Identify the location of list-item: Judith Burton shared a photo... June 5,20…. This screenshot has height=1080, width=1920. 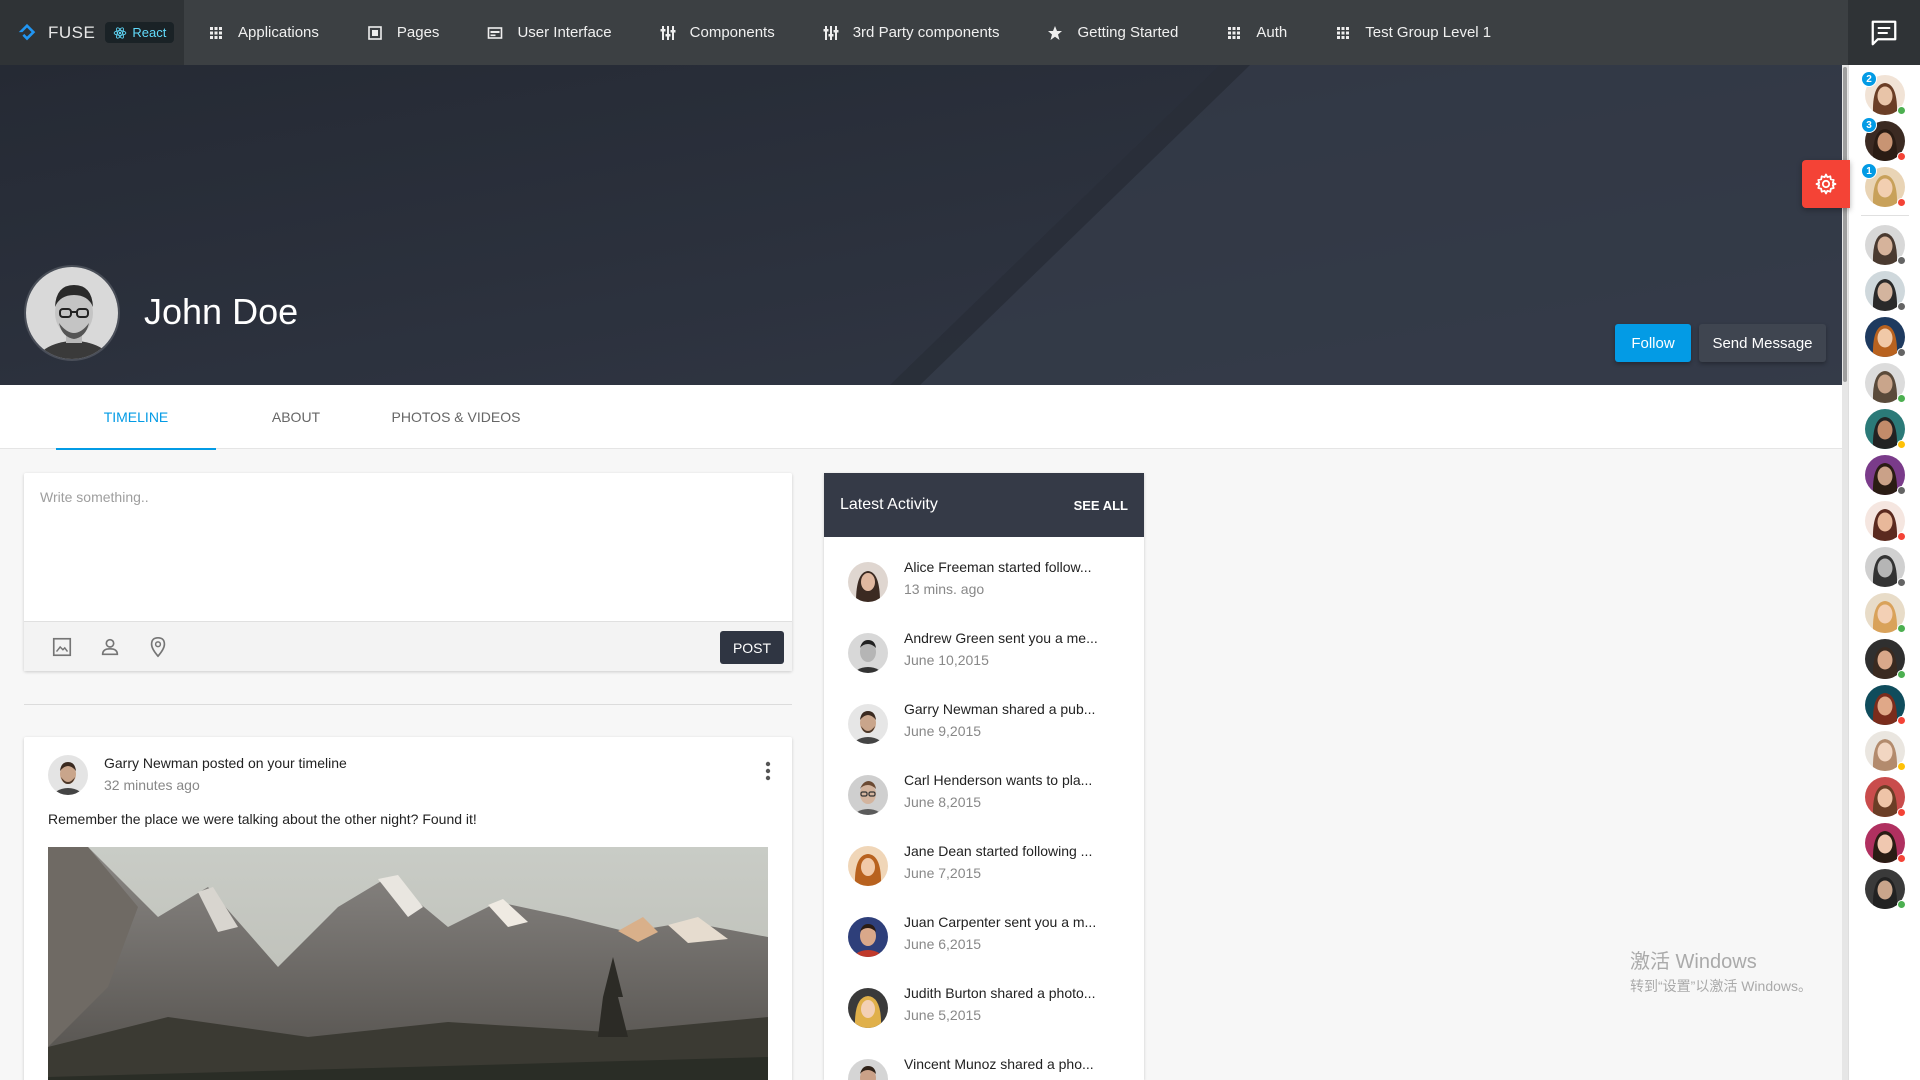
(984, 1016).